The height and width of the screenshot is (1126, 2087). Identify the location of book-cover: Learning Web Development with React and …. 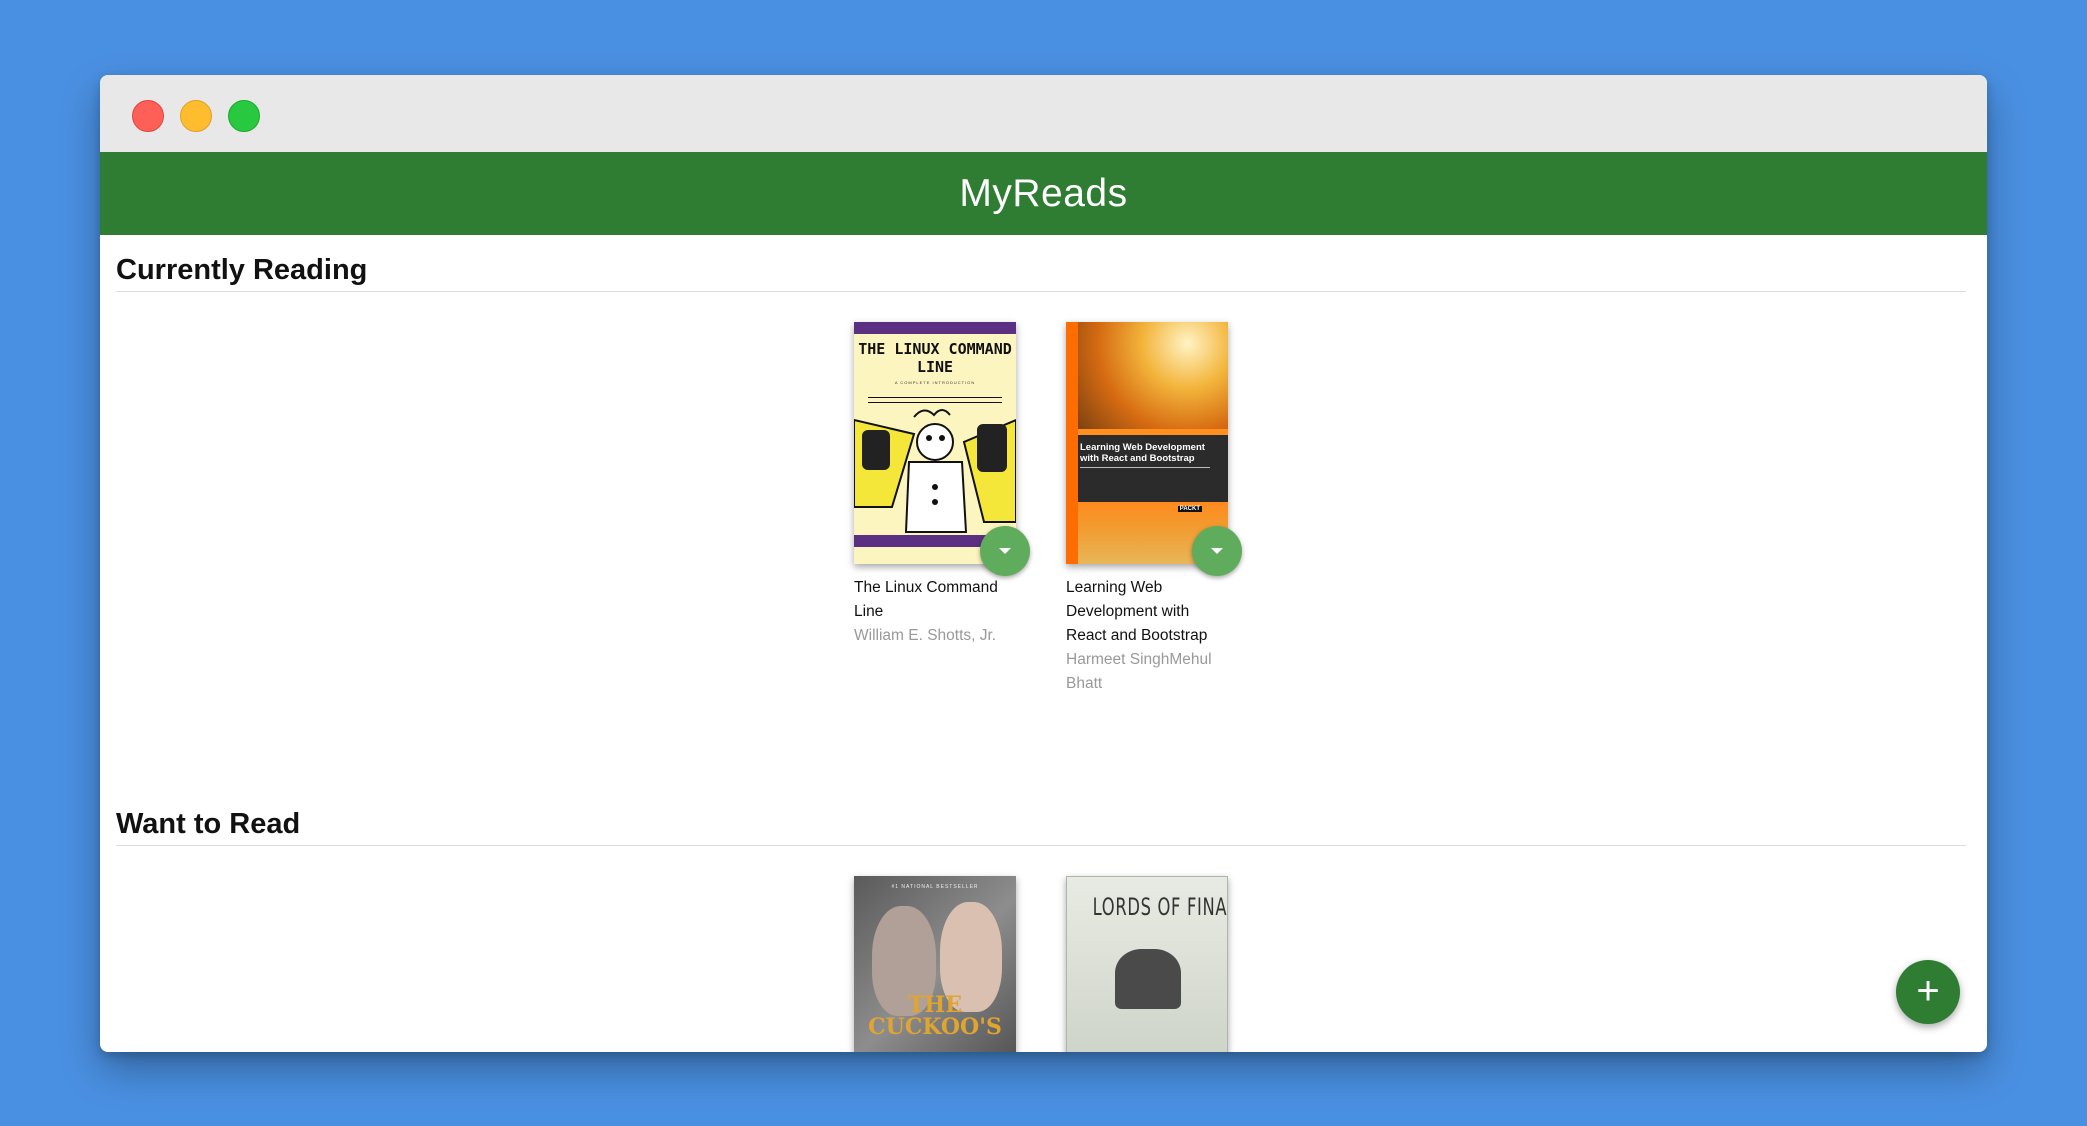
(1147, 443).